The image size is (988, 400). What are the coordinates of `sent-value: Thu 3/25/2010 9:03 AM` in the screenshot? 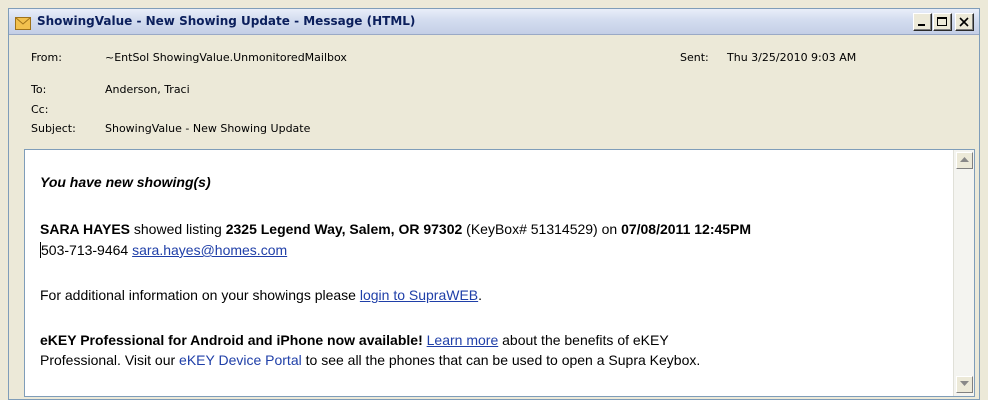 It's located at (792, 57).